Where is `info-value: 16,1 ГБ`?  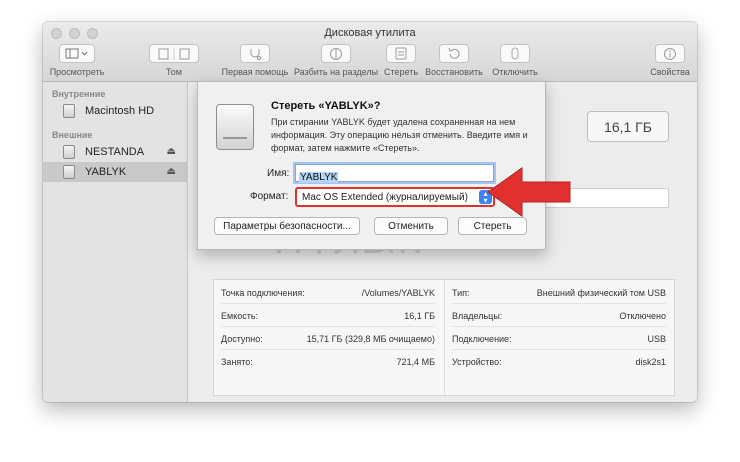 info-value: 16,1 ГБ is located at coordinates (419, 315).